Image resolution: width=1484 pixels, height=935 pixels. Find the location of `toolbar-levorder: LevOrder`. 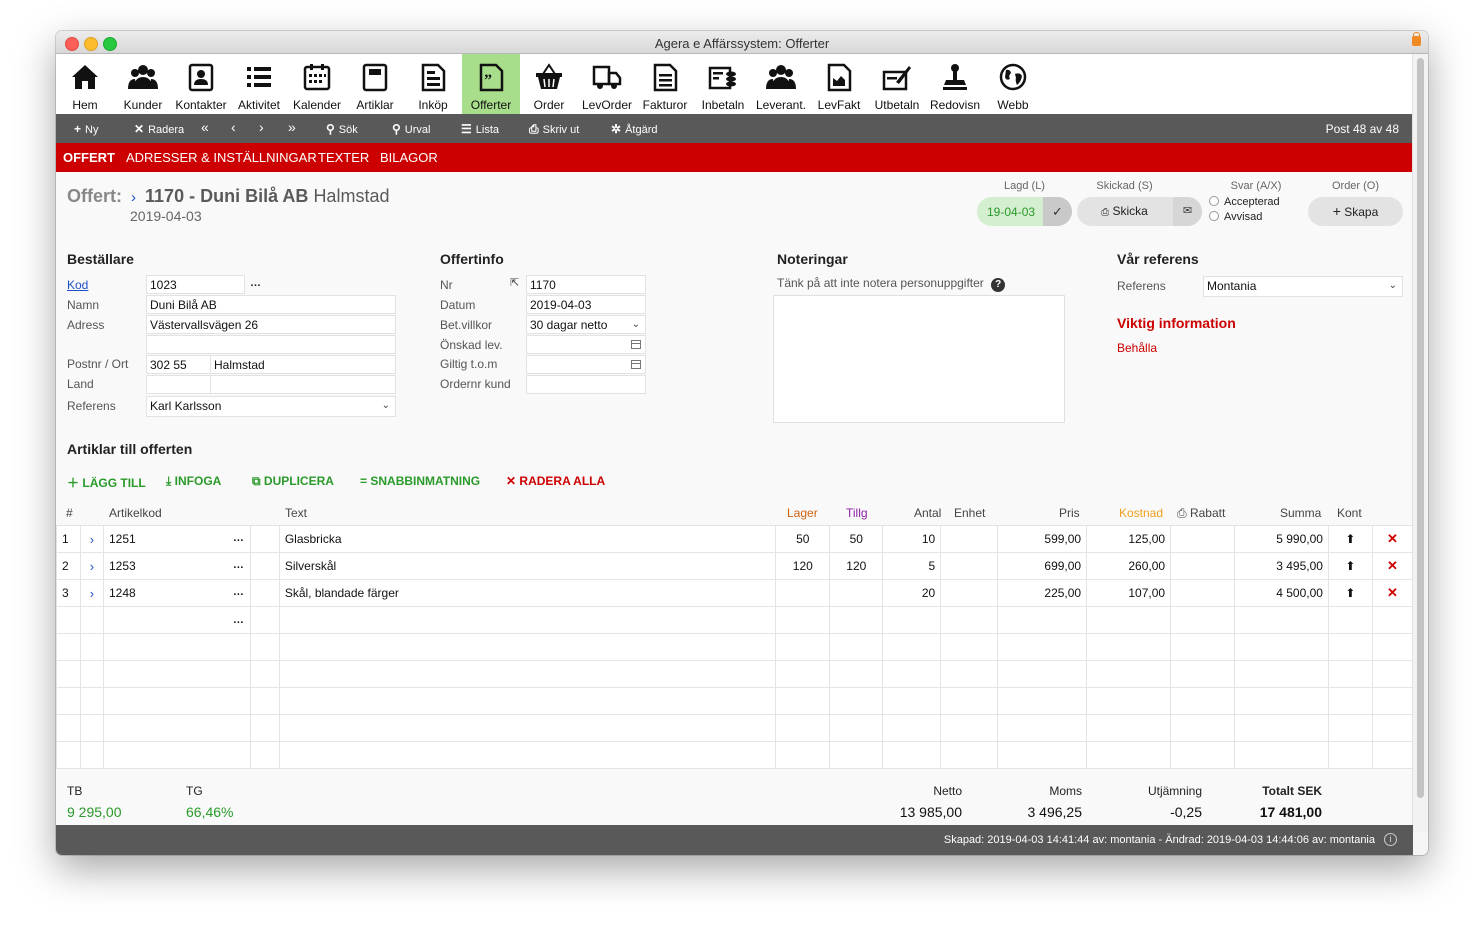

toolbar-levorder: LevOrder is located at coordinates (607, 84).